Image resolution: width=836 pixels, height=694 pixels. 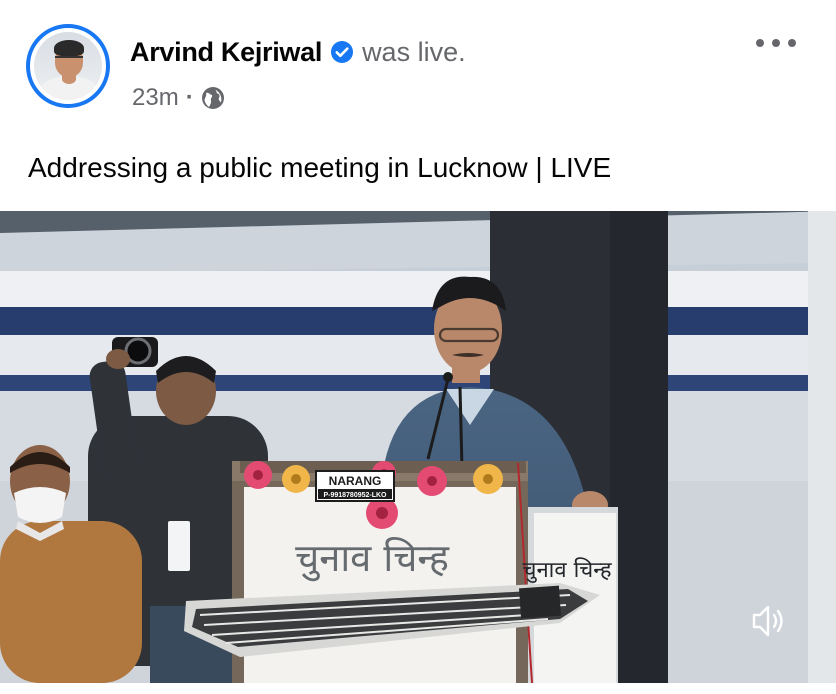 I want to click on author-line: Arvind Kejriwal was live., so click(x=298, y=52).